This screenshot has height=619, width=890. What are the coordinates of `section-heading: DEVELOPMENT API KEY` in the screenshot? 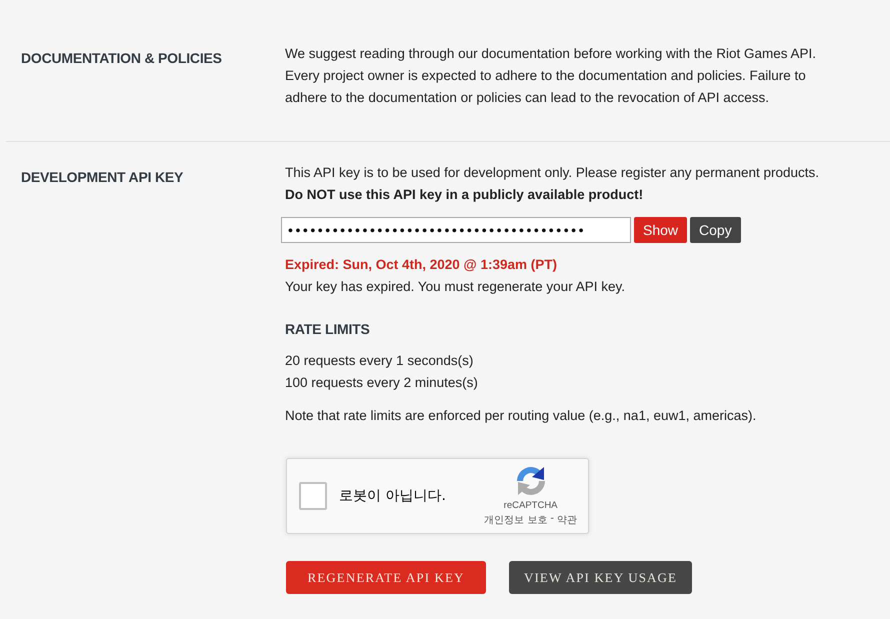 It's located at (102, 177).